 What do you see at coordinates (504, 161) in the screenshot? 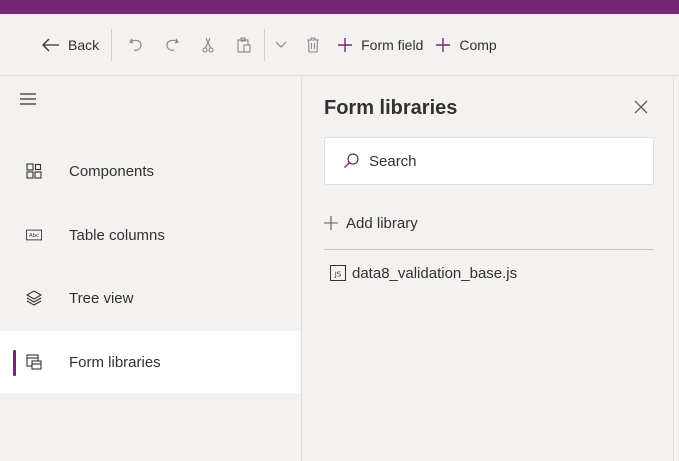
I see `search-input` at bounding box center [504, 161].